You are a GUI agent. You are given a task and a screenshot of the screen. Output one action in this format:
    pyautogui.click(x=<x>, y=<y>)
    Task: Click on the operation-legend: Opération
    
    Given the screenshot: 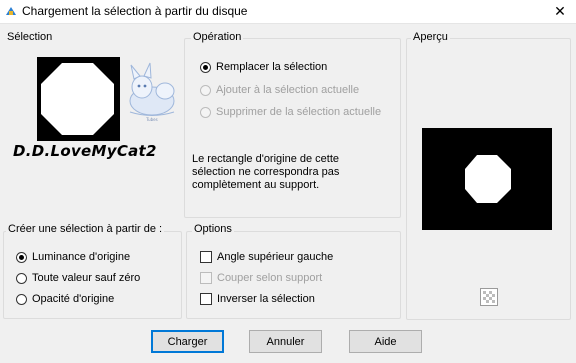 What is the action you would take?
    pyautogui.click(x=217, y=37)
    